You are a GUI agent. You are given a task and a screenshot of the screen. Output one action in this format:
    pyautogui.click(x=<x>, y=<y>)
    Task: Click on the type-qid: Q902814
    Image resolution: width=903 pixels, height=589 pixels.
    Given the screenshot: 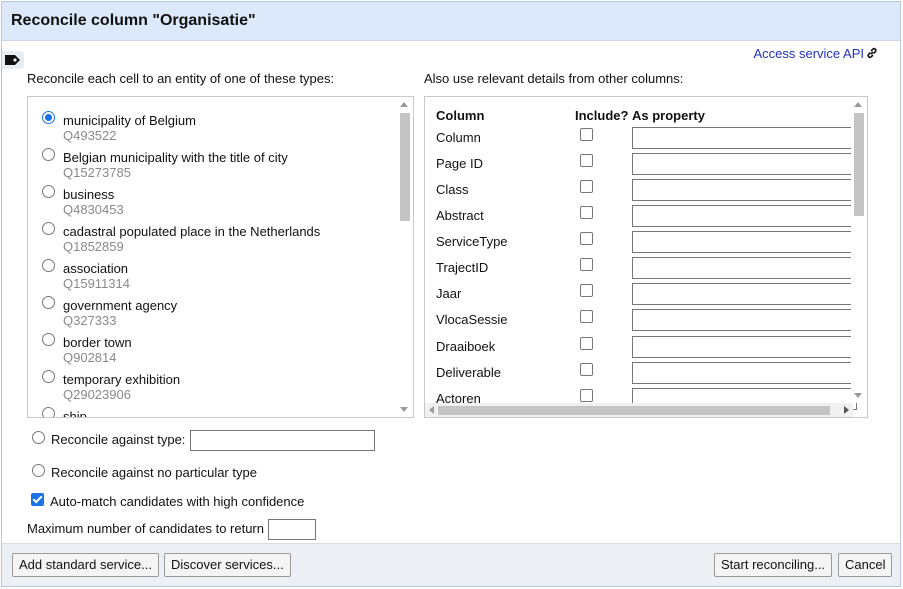 What is the action you would take?
    pyautogui.click(x=90, y=357)
    